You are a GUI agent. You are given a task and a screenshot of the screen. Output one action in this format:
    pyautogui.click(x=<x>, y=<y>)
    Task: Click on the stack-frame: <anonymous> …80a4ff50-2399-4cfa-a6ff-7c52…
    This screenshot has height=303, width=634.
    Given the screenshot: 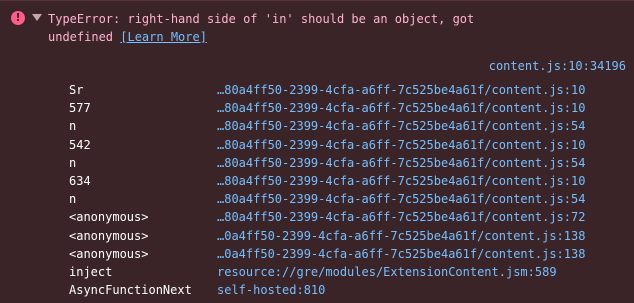 What is the action you would take?
    pyautogui.click(x=317, y=217)
    